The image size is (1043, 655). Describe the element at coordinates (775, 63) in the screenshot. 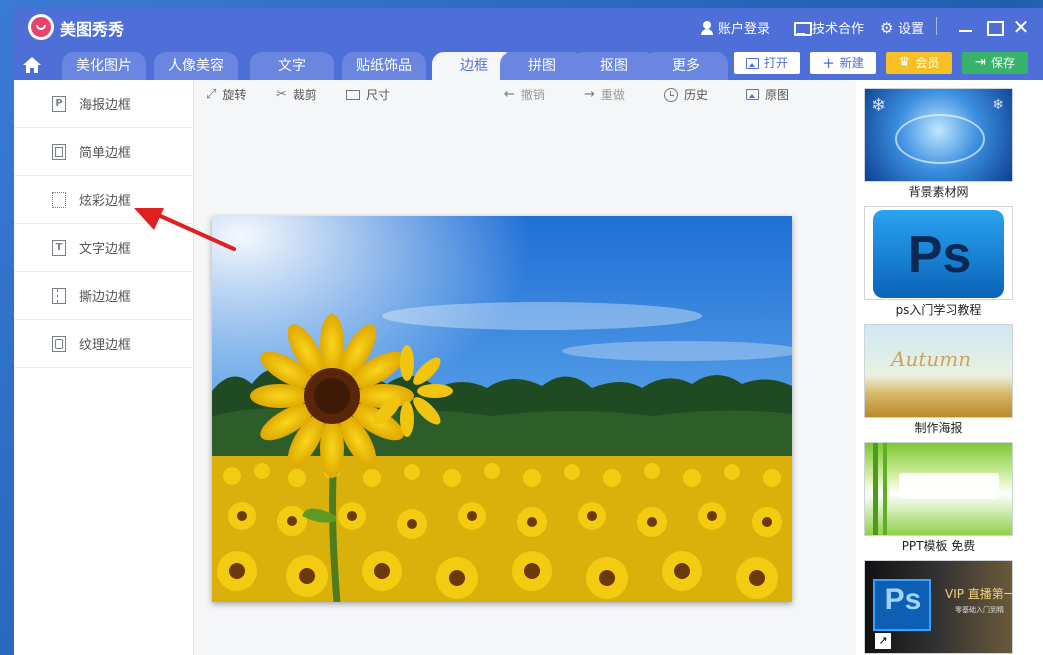

I see `open-label: 打开` at that location.